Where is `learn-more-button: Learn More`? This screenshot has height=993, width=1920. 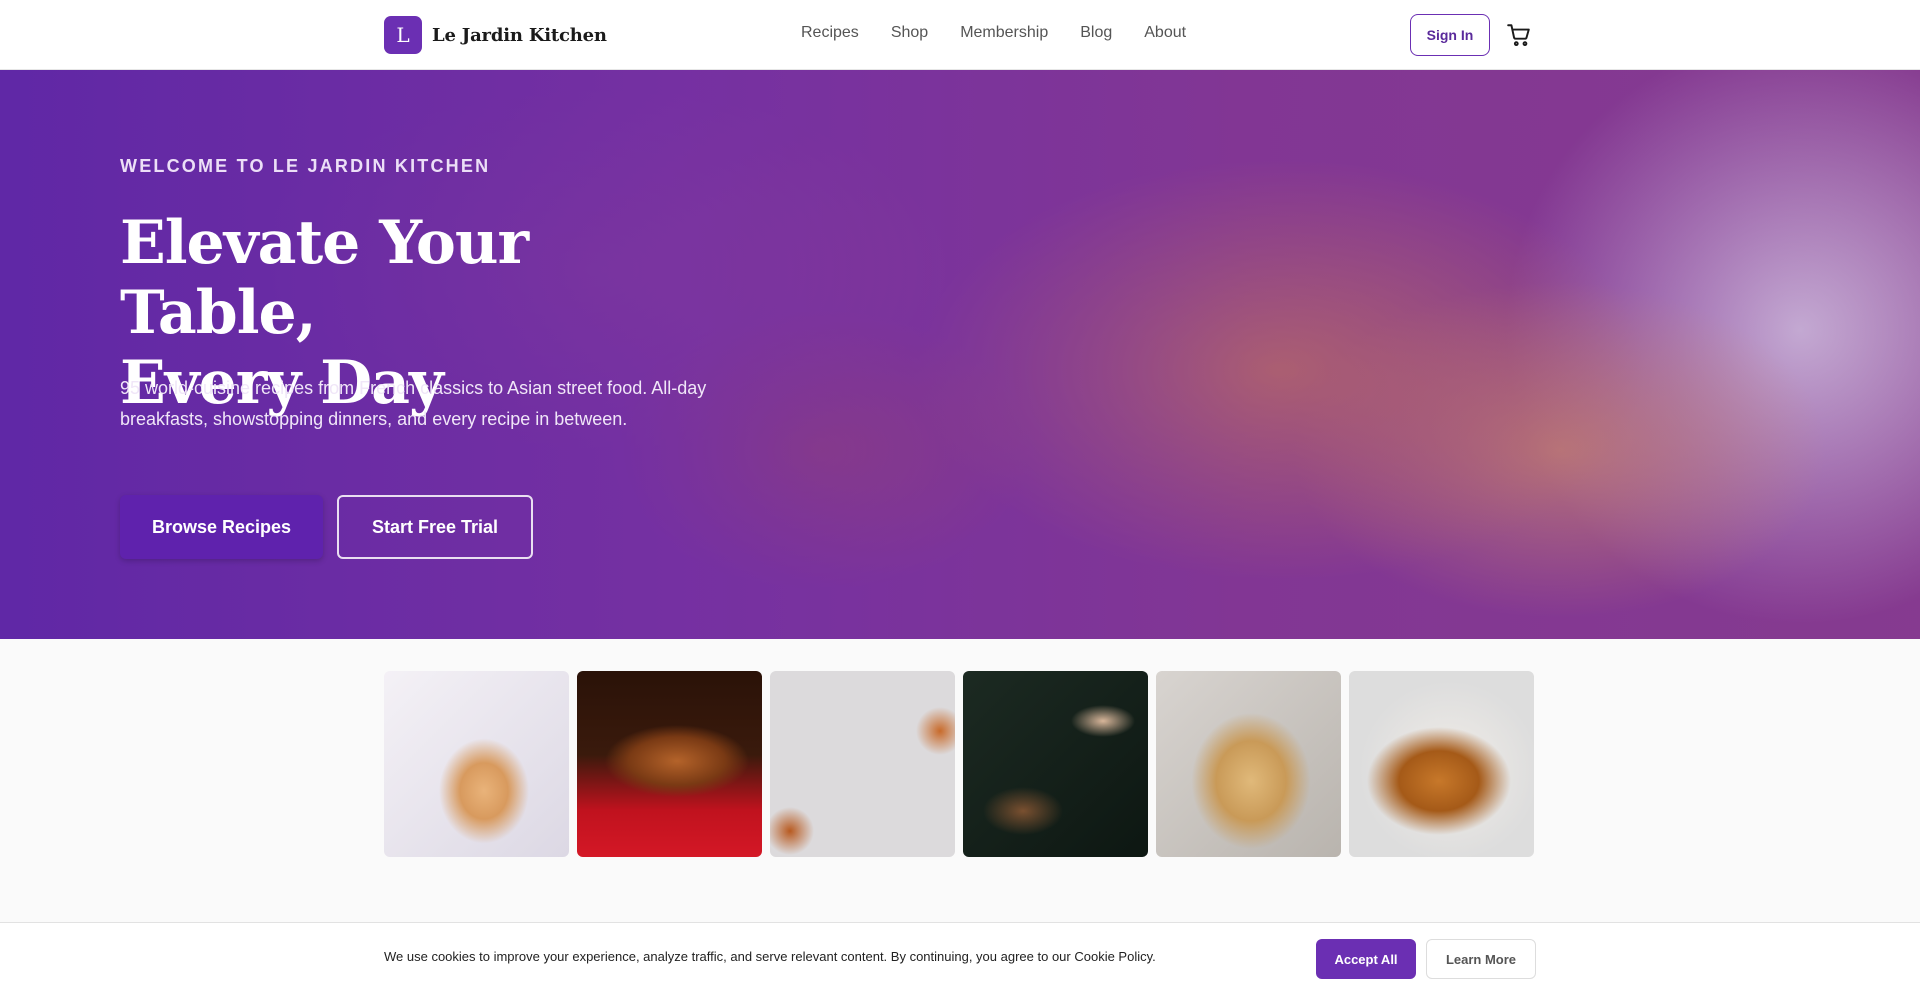 learn-more-button: Learn More is located at coordinates (1481, 959).